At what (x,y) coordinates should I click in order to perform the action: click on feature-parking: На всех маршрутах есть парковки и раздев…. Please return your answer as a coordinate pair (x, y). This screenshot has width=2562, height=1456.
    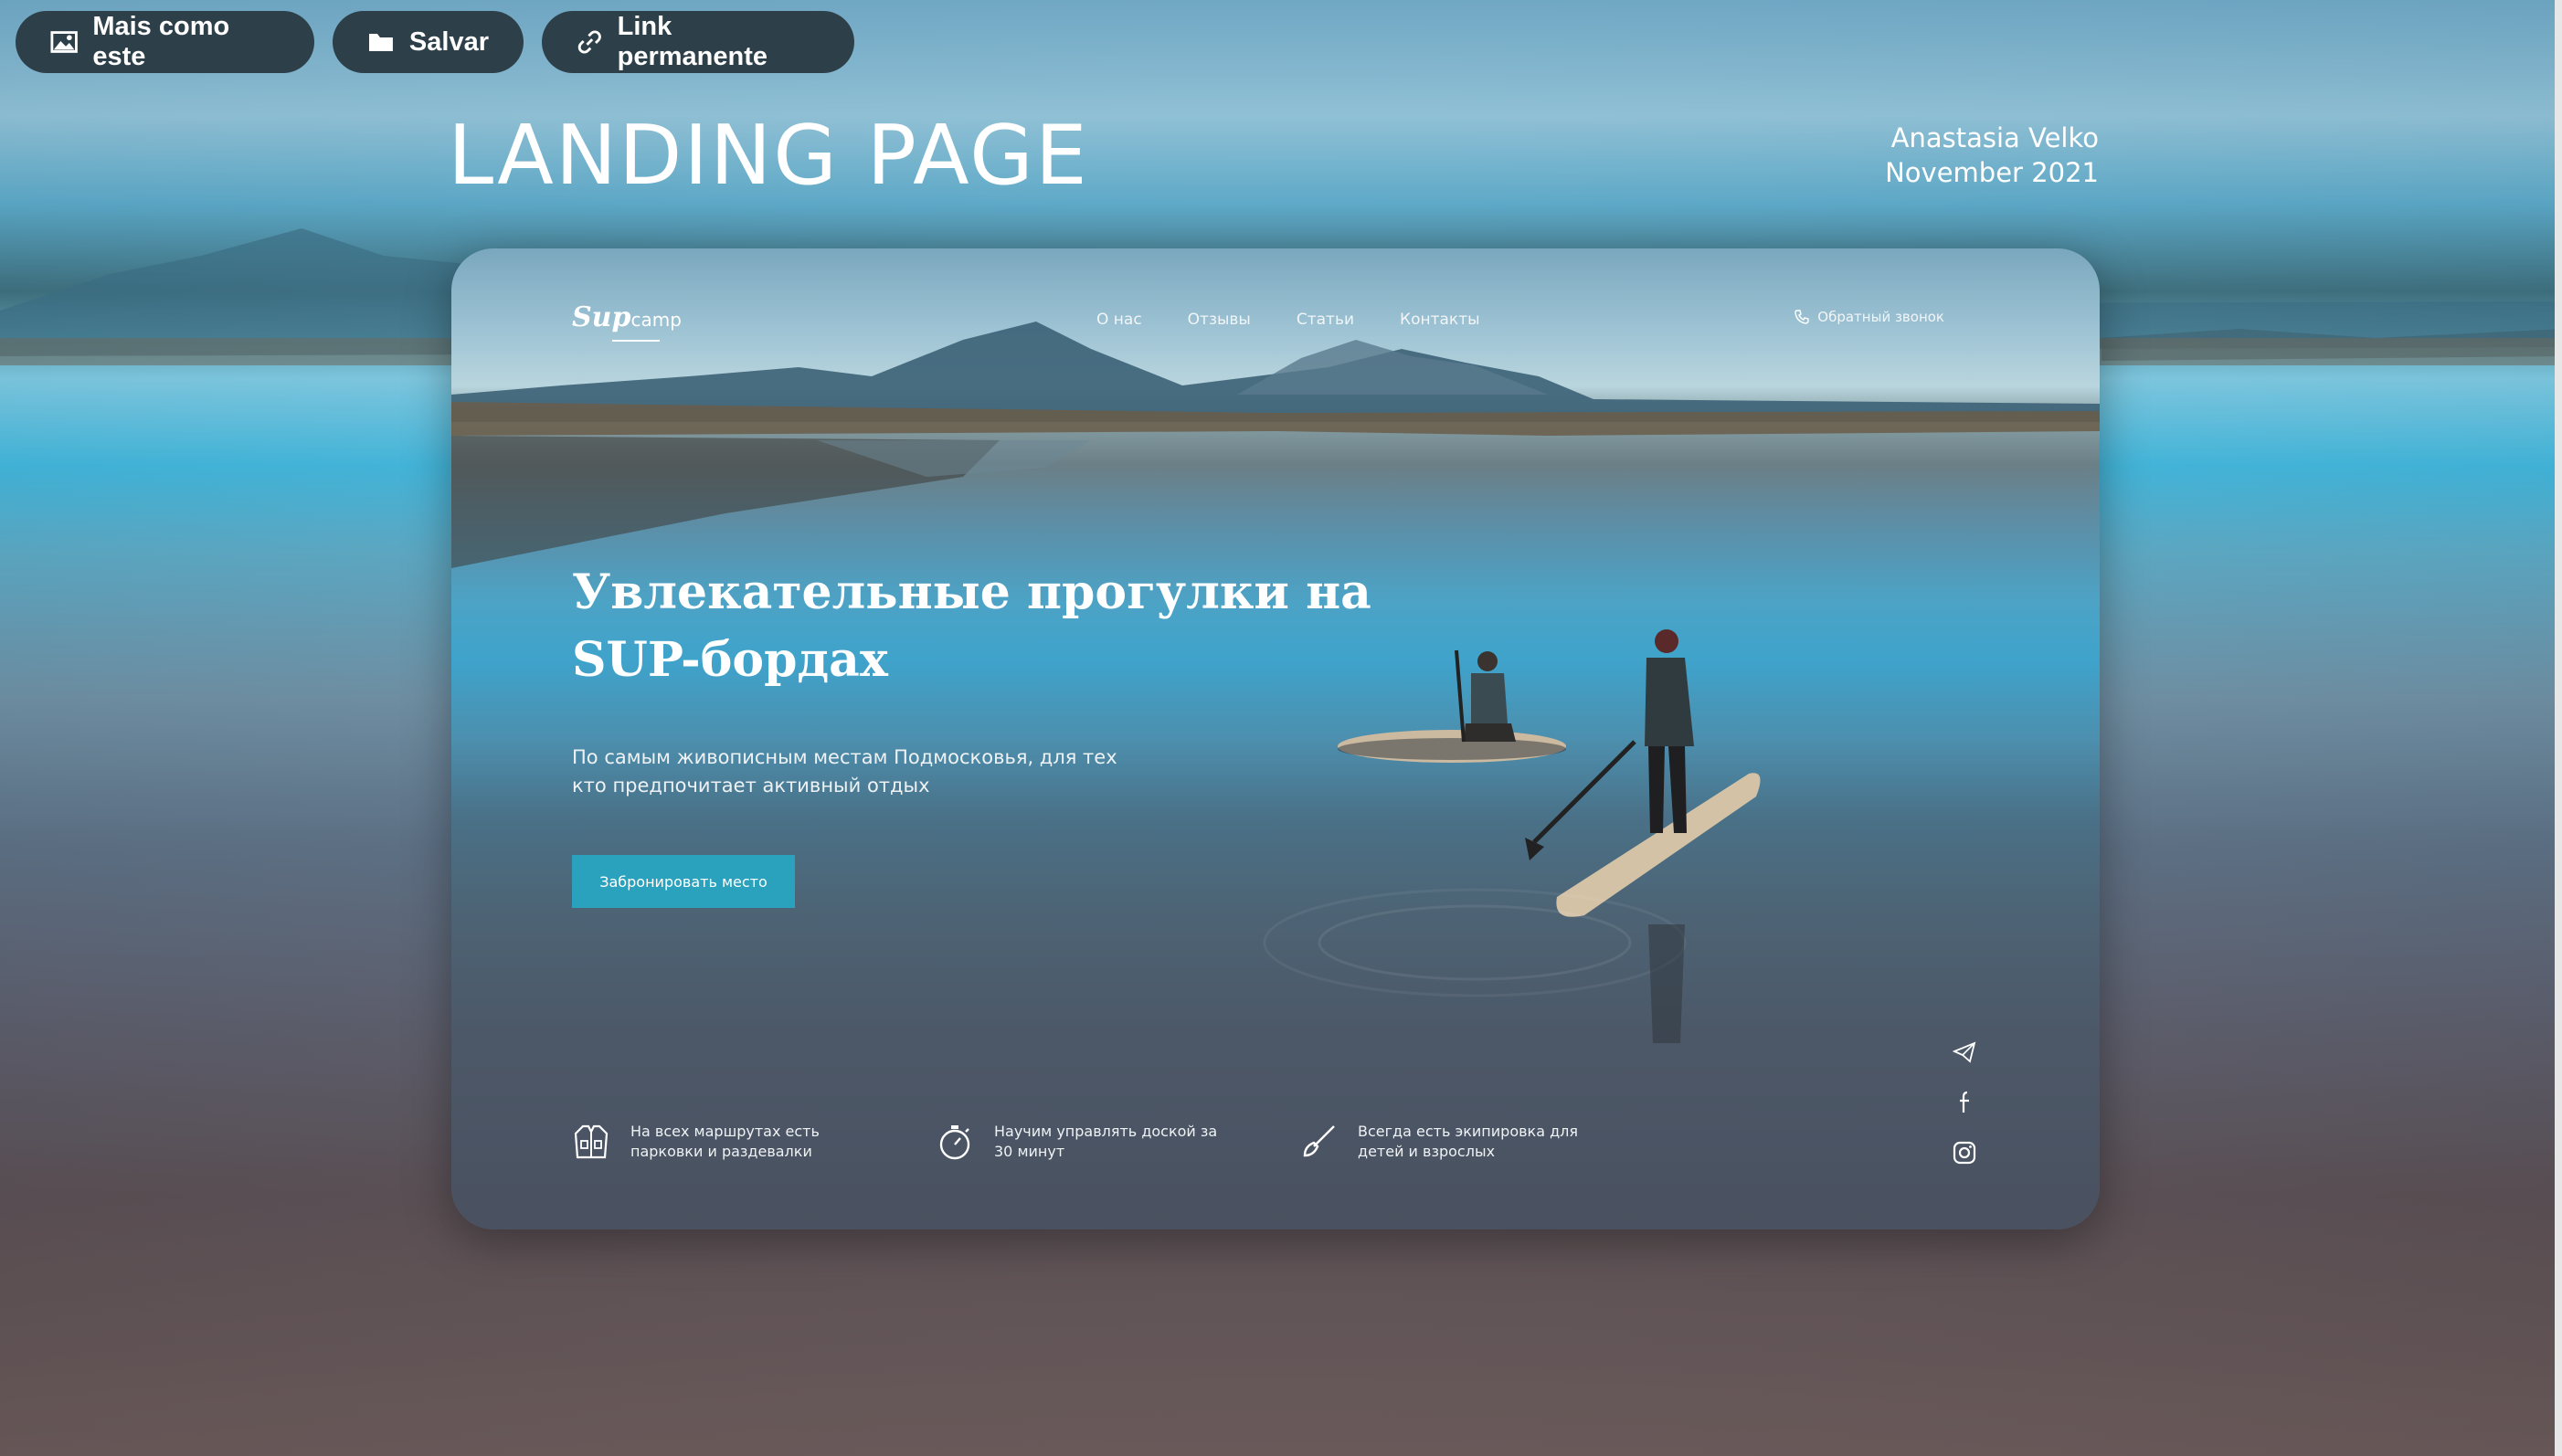
    Looking at the image, I should click on (720, 1142).